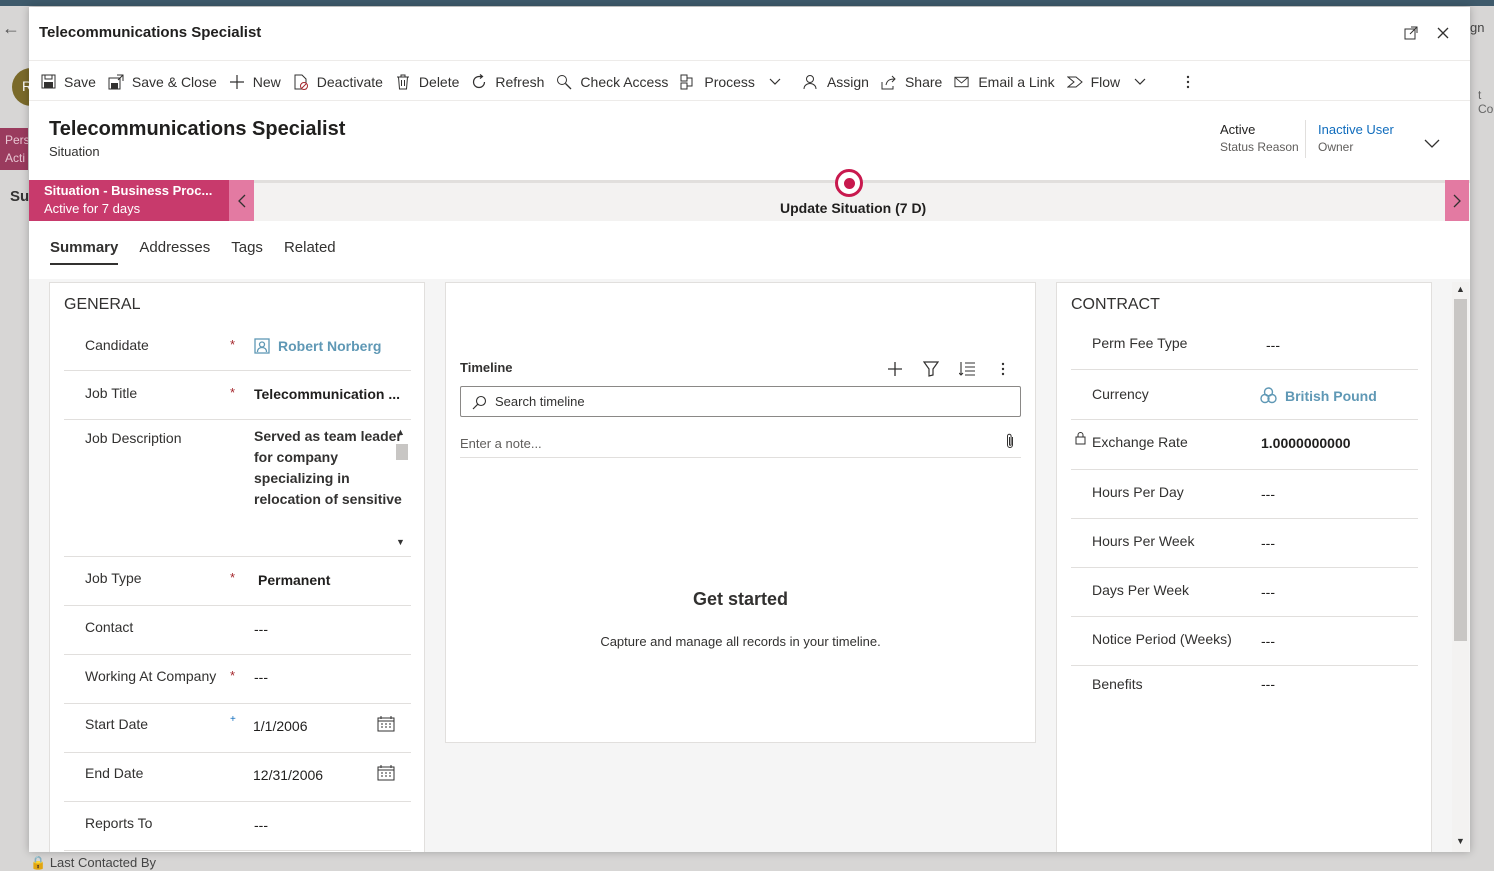 This screenshot has height=871, width=1494. What do you see at coordinates (1244, 345) in the screenshot?
I see `field-perm-fee-type: Perm Fee Type ---` at bounding box center [1244, 345].